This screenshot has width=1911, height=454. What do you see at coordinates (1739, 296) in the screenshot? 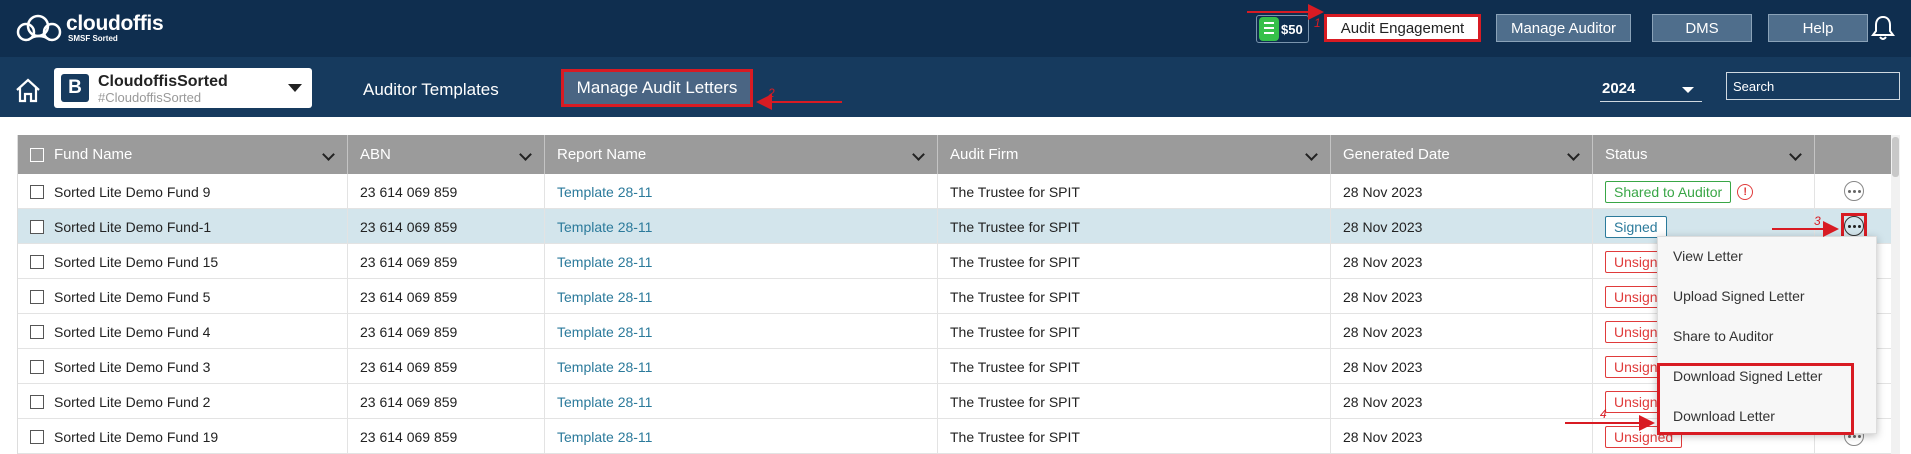
I see `menu-item-upload-signed-letter: Upload Signed Letter` at bounding box center [1739, 296].